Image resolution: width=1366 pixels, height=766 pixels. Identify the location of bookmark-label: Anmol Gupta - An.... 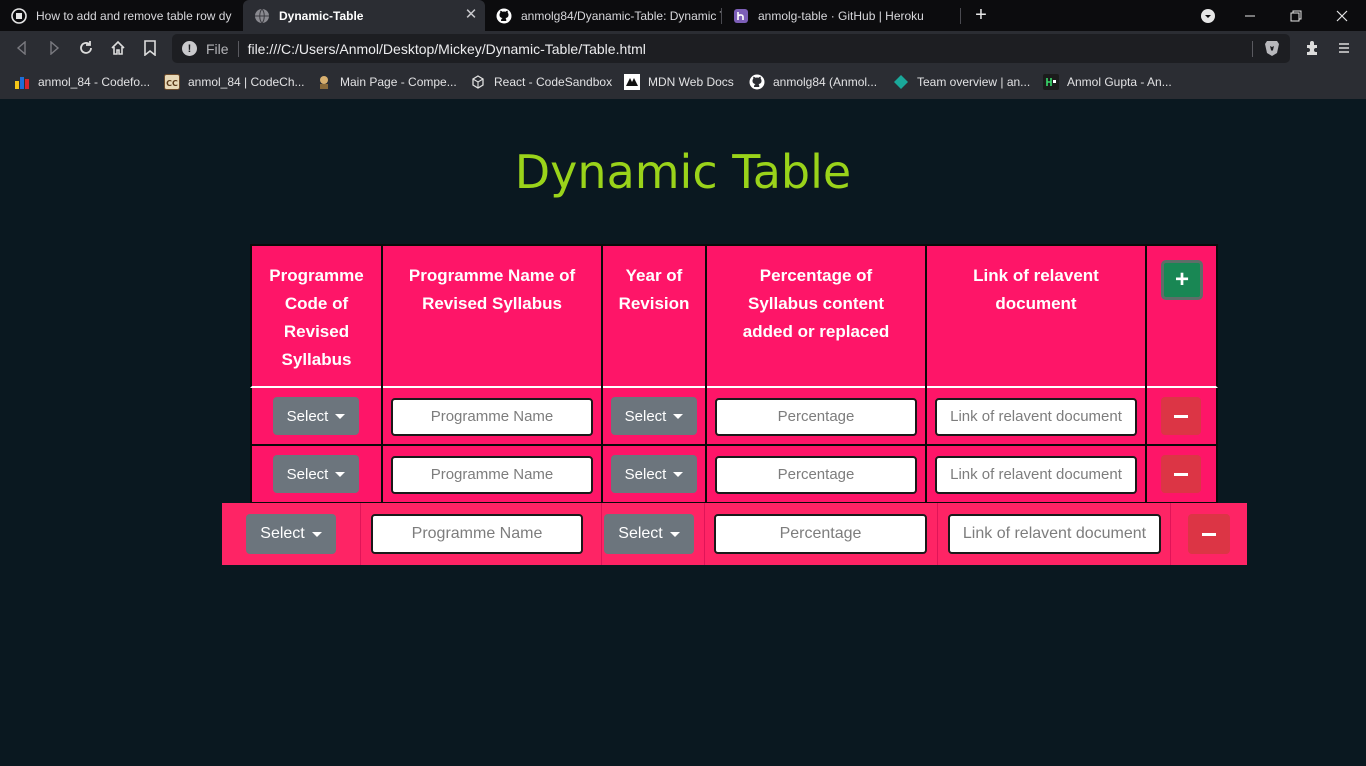
(1119, 82).